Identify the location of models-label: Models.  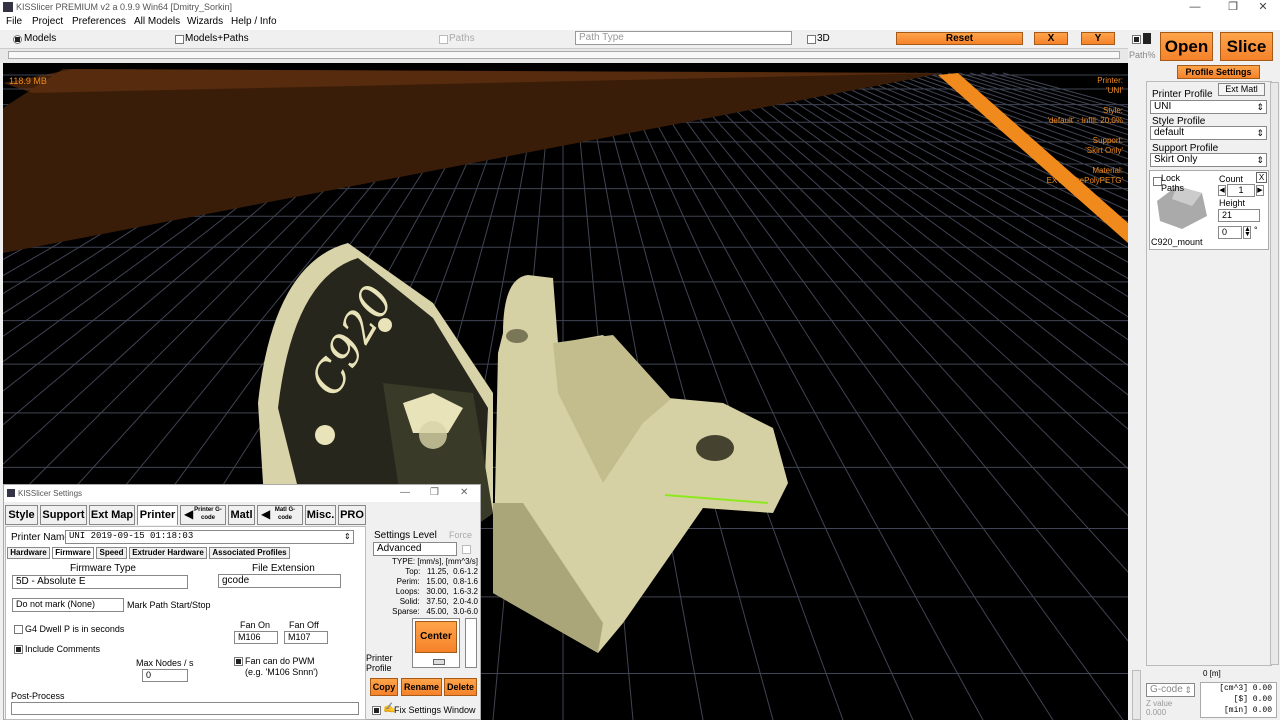
(40, 38).